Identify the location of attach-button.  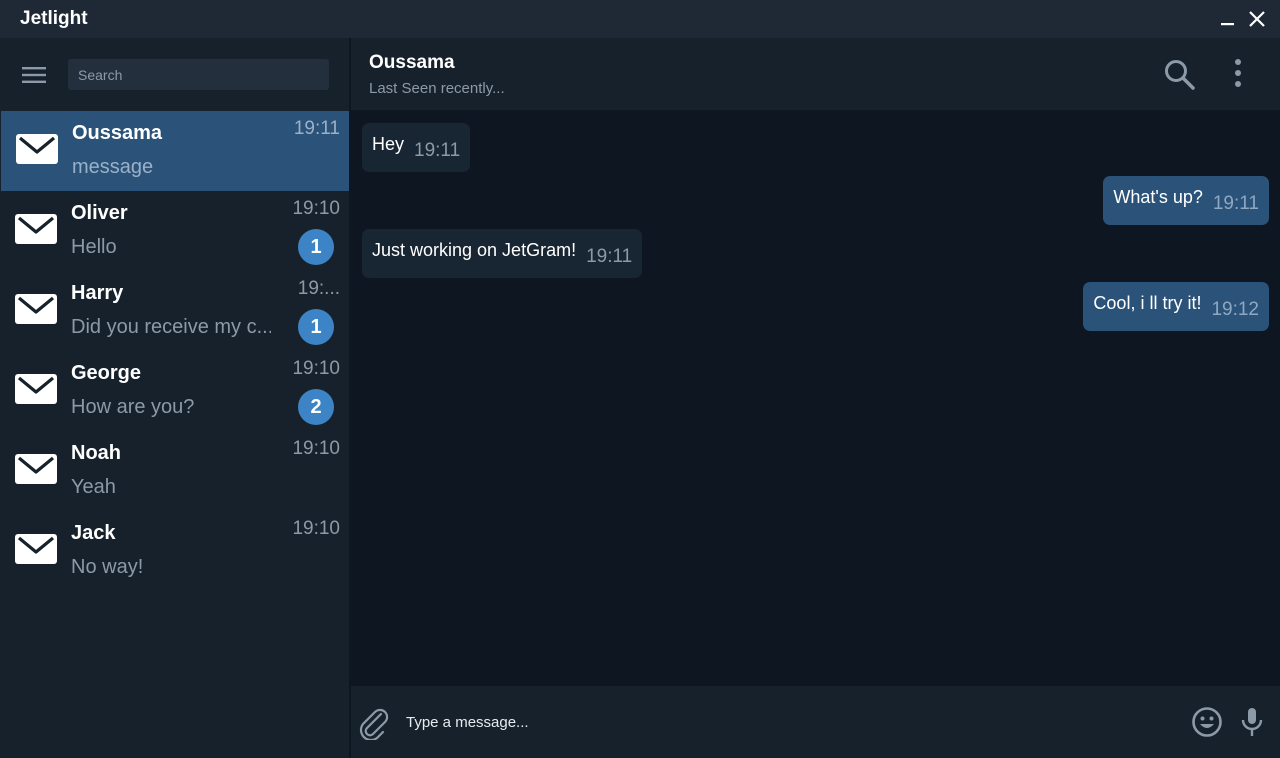
(373, 724).